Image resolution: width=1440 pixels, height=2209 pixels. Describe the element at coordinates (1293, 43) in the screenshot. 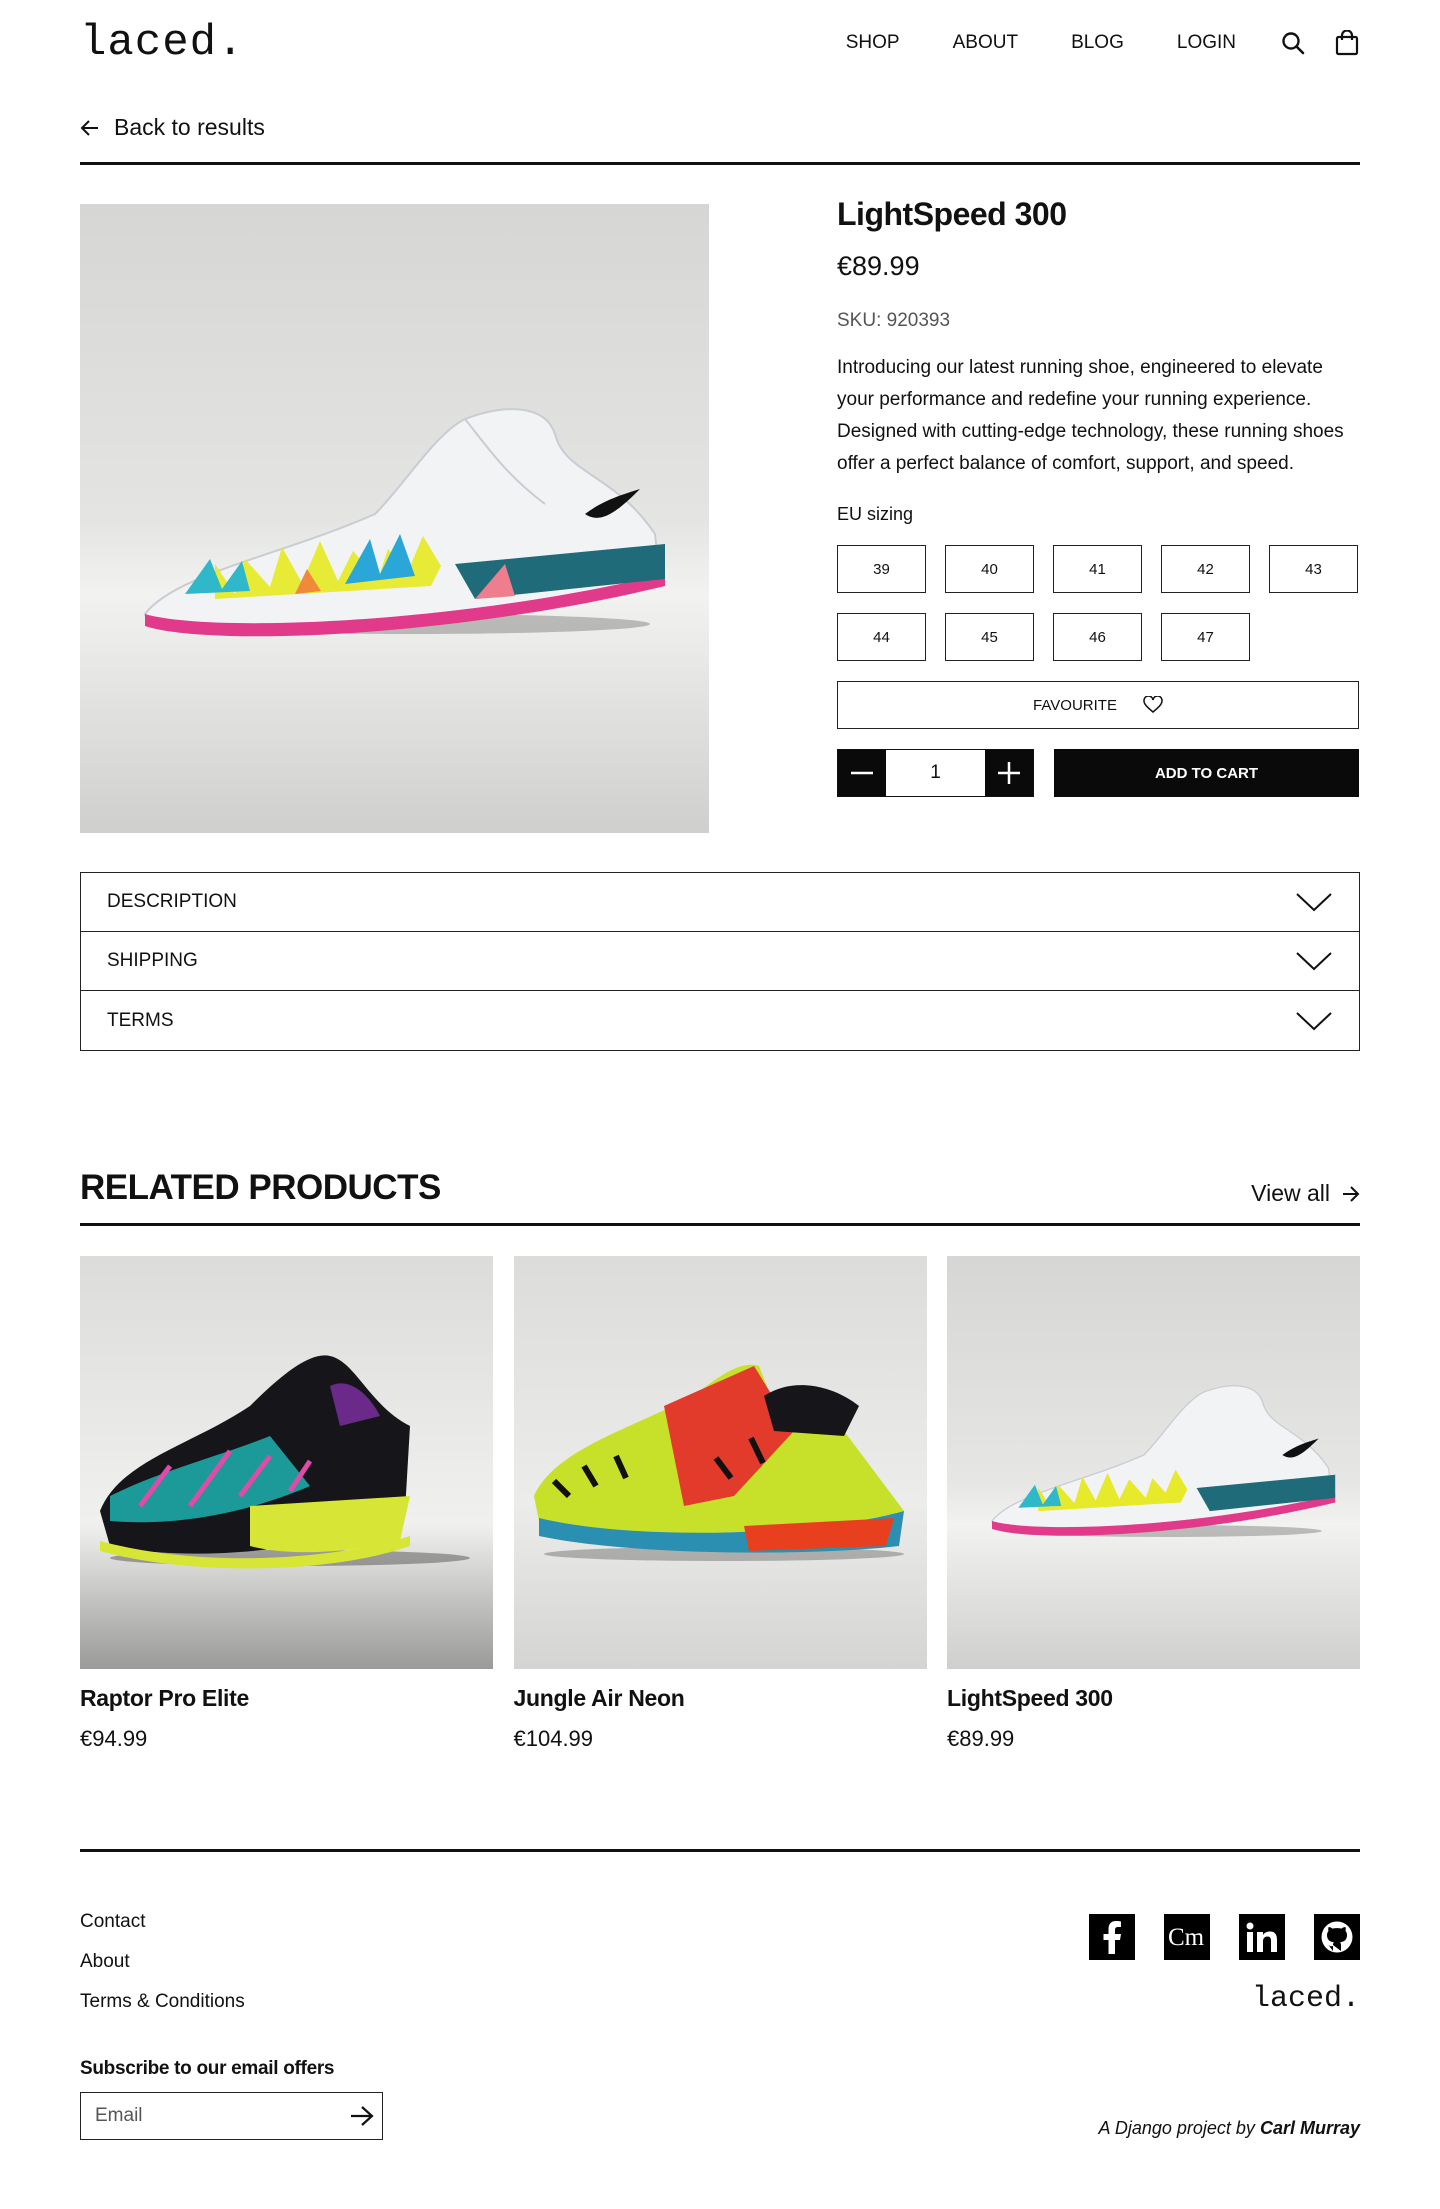

I see `search-icon` at that location.